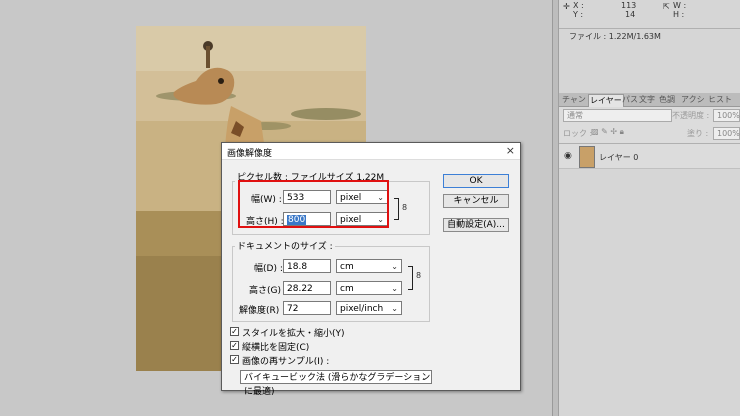  I want to click on dialog-title: 画像解像度, so click(250, 154).